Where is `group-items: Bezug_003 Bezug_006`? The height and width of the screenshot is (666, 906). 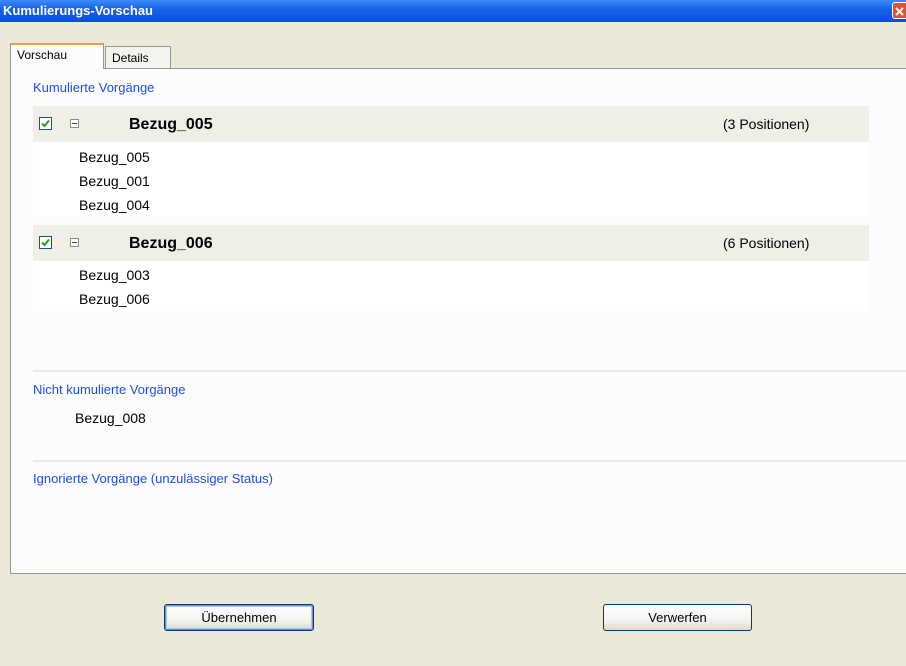 group-items: Bezug_003 Bezug_006 is located at coordinates (451, 286).